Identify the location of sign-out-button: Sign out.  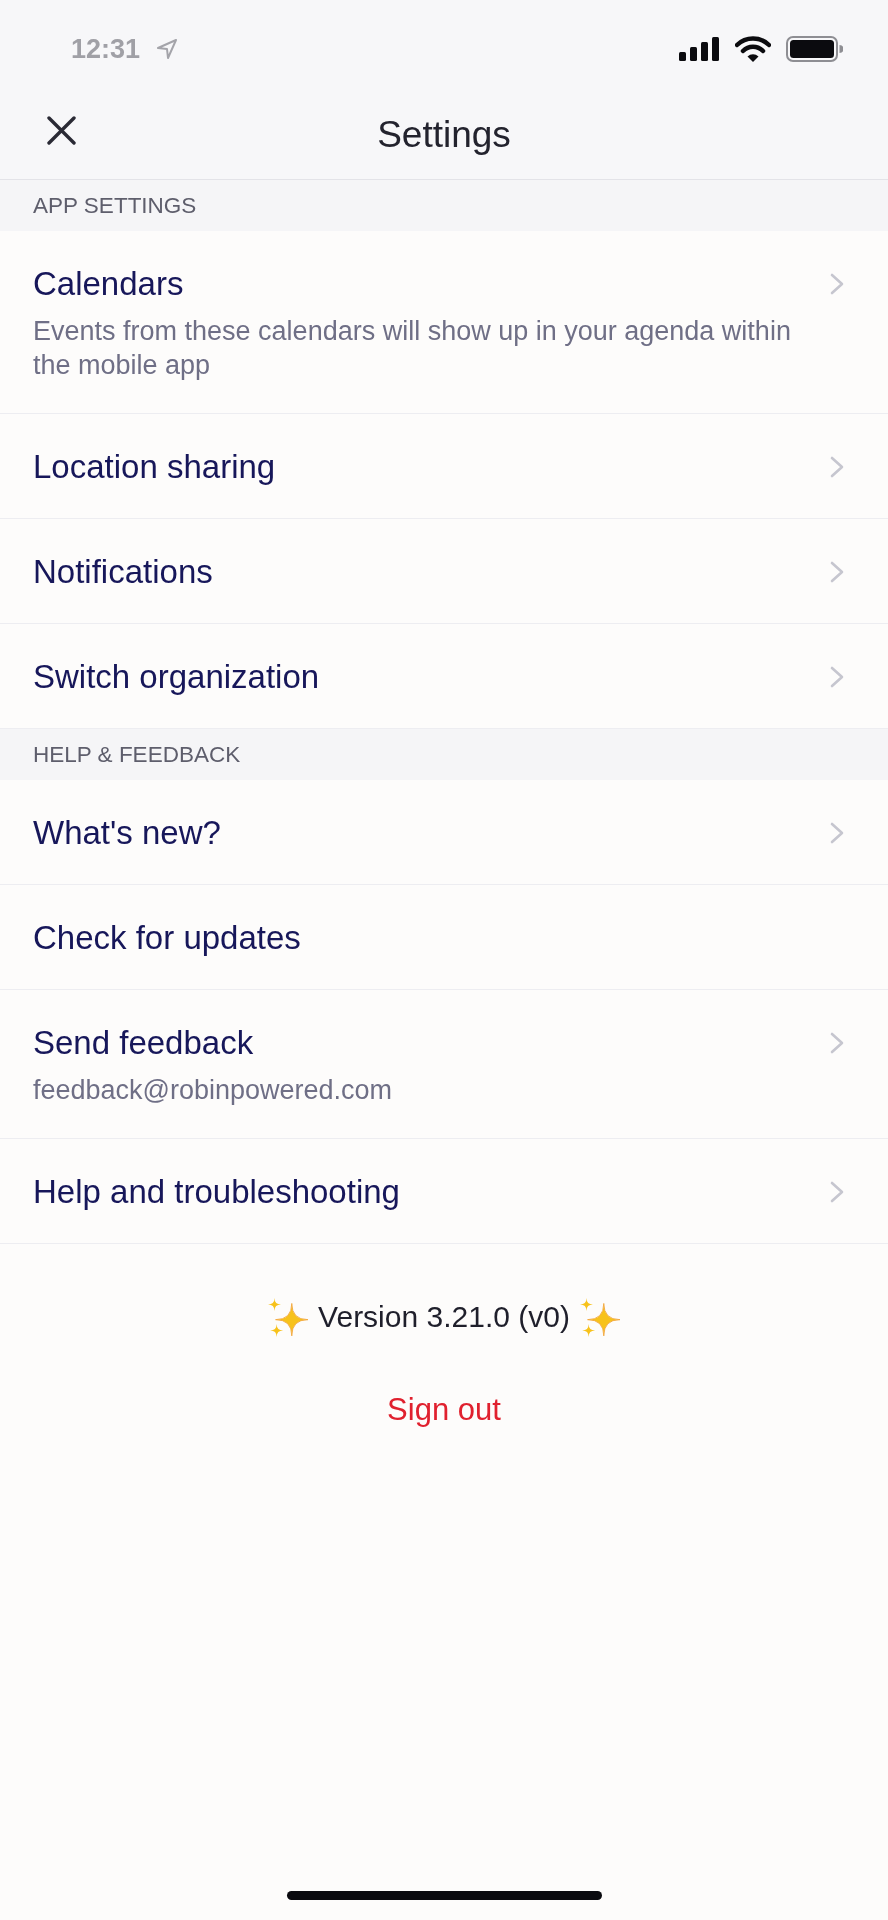
(444, 1410).